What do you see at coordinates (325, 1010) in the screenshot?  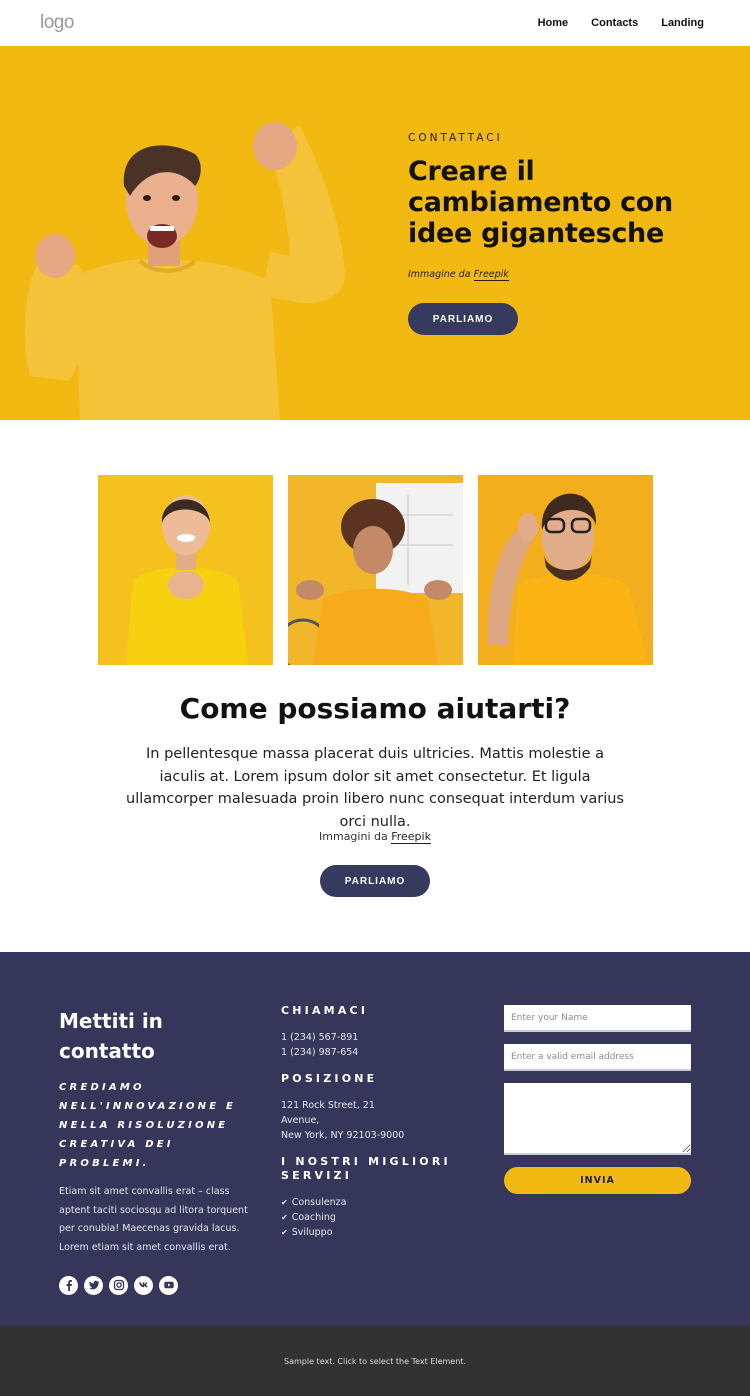 I see `call-heading: CHIAMACI` at bounding box center [325, 1010].